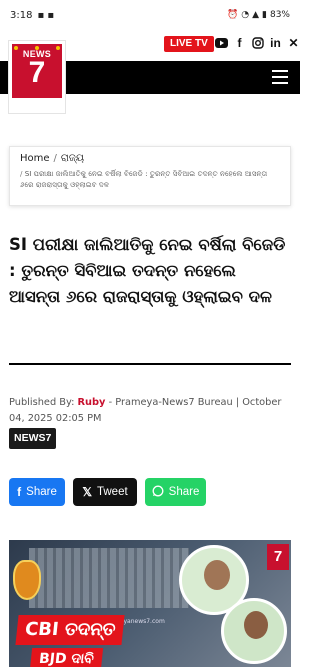 Image resolution: width=320 pixels, height=667 pixels. What do you see at coordinates (27, 580) in the screenshot?
I see `police-emblem-icon` at bounding box center [27, 580].